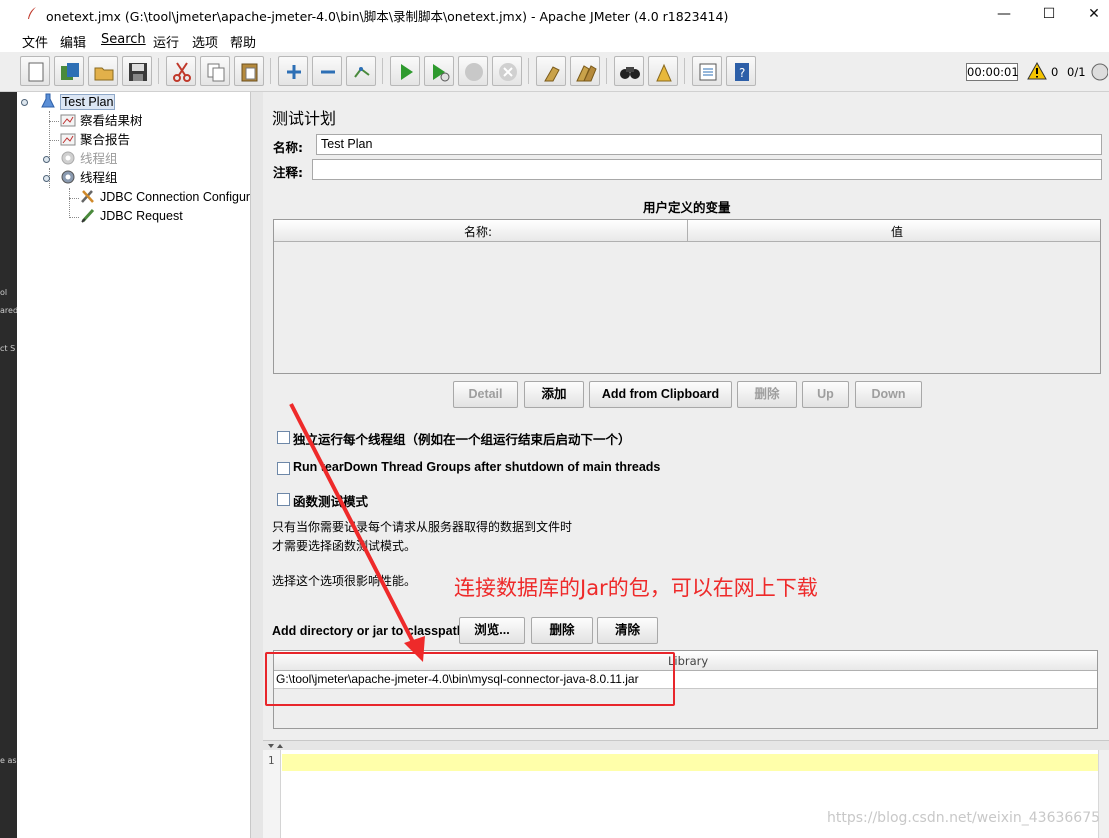 The height and width of the screenshot is (838, 1109). I want to click on strip-text: e as, so click(8, 760).